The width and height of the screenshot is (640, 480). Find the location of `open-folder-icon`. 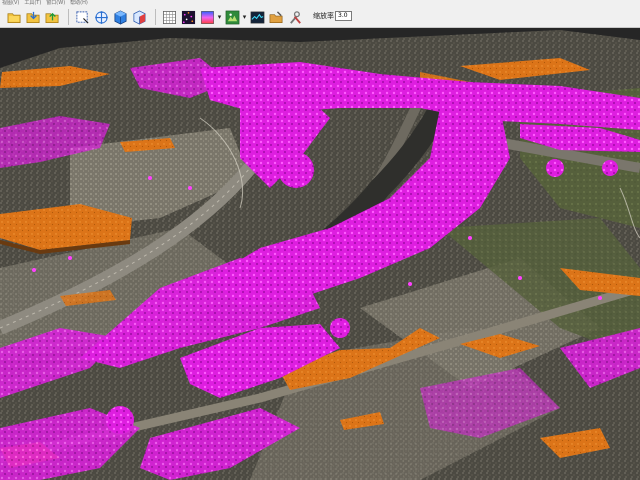

open-folder-icon is located at coordinates (14, 17).